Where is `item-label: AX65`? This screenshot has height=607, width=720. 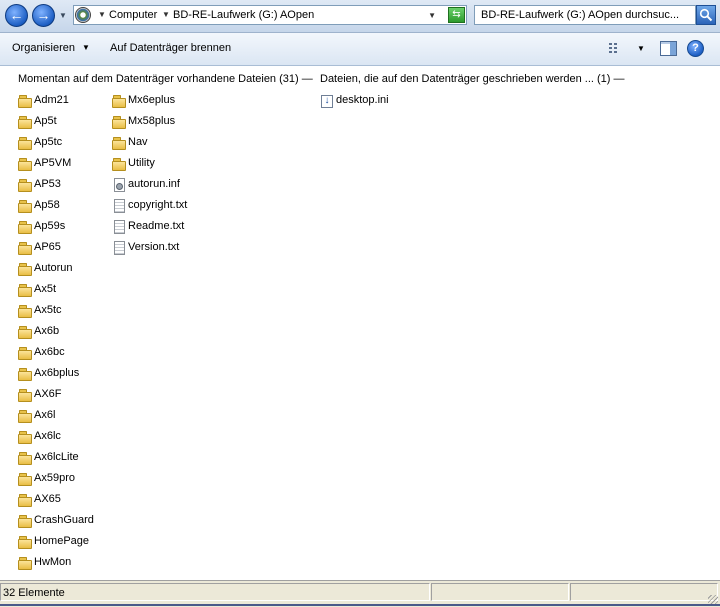
item-label: AX65 is located at coordinates (47, 499).